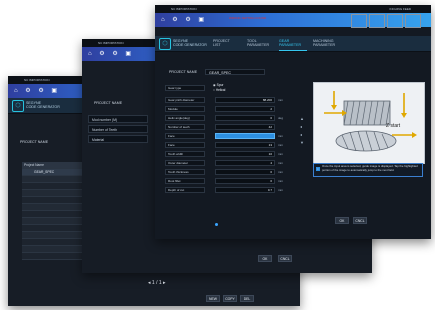 This screenshot has width=435, height=310. What do you see at coordinates (185, 127) in the screenshot?
I see `param-label: Number of teeth` at bounding box center [185, 127].